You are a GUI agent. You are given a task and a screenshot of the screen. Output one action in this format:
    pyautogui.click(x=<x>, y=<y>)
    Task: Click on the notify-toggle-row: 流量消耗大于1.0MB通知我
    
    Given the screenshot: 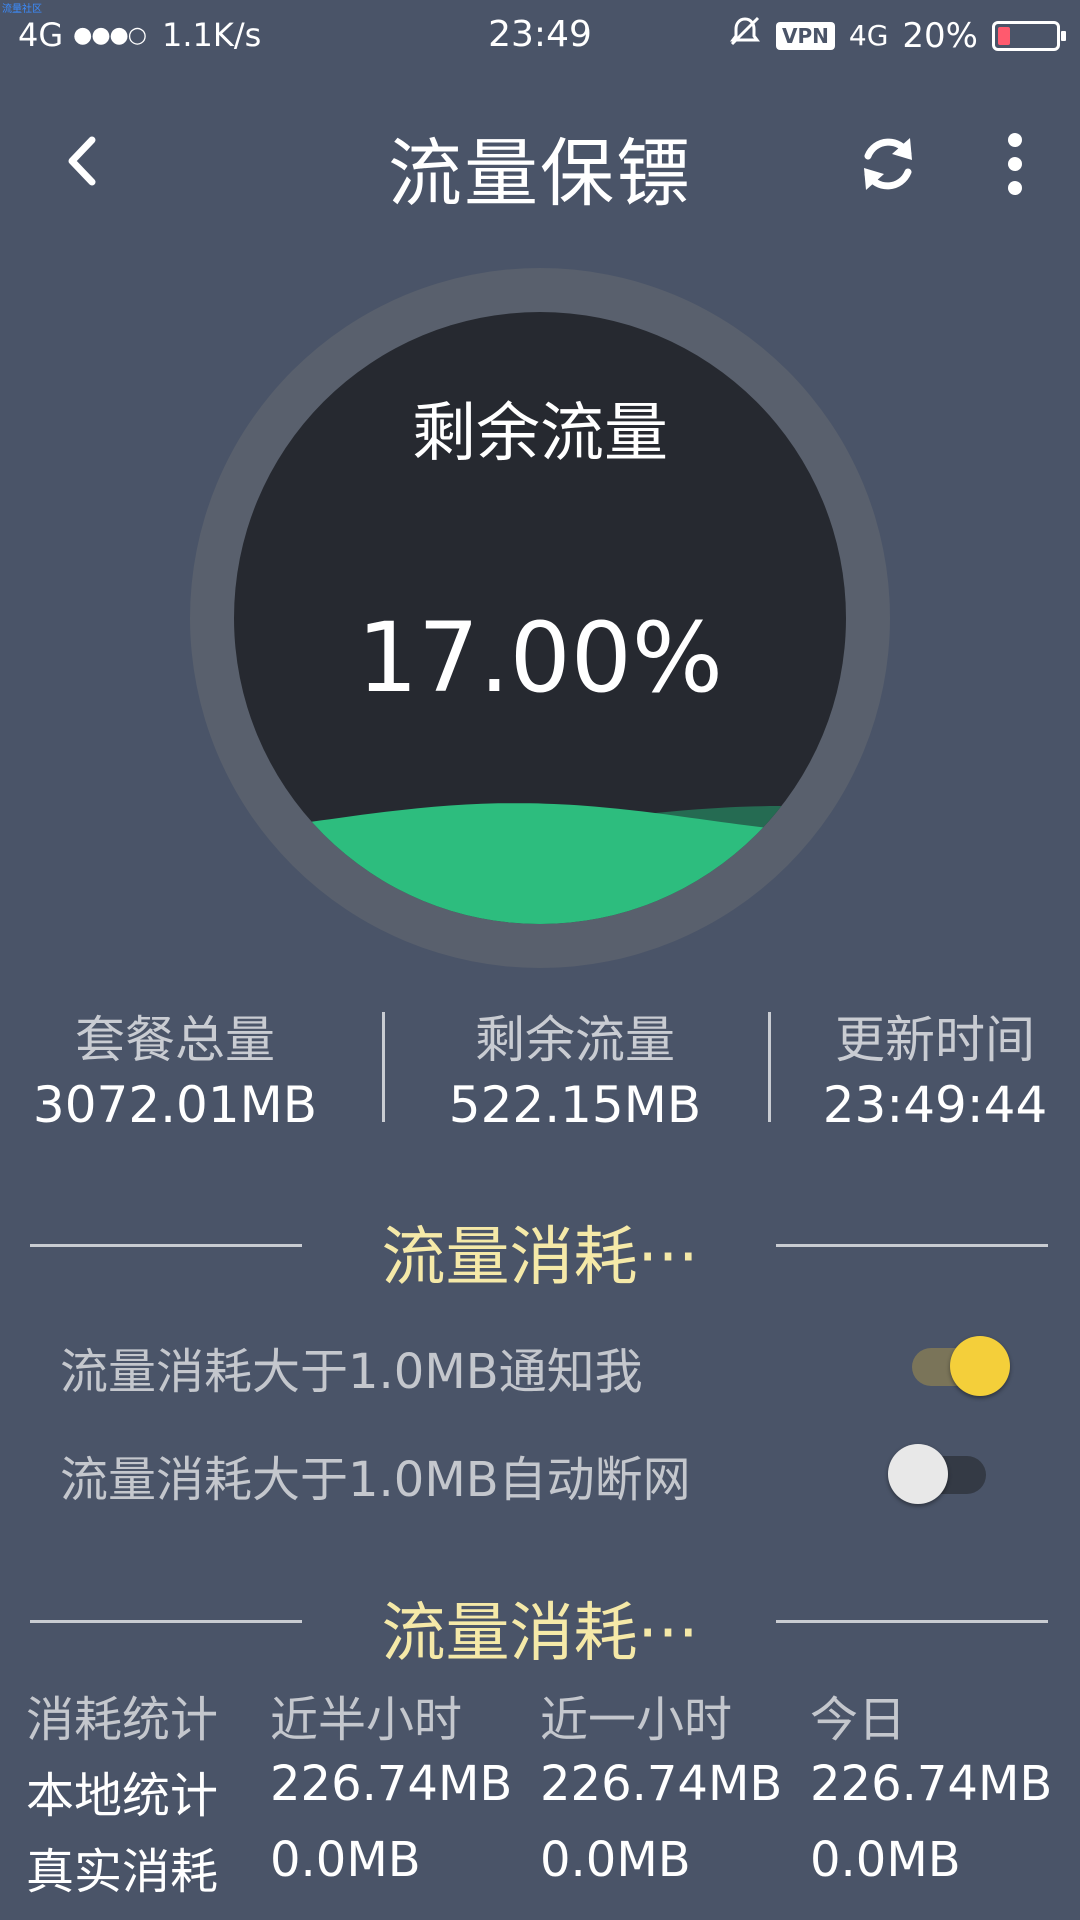 What is the action you would take?
    pyautogui.click(x=540, y=1365)
    